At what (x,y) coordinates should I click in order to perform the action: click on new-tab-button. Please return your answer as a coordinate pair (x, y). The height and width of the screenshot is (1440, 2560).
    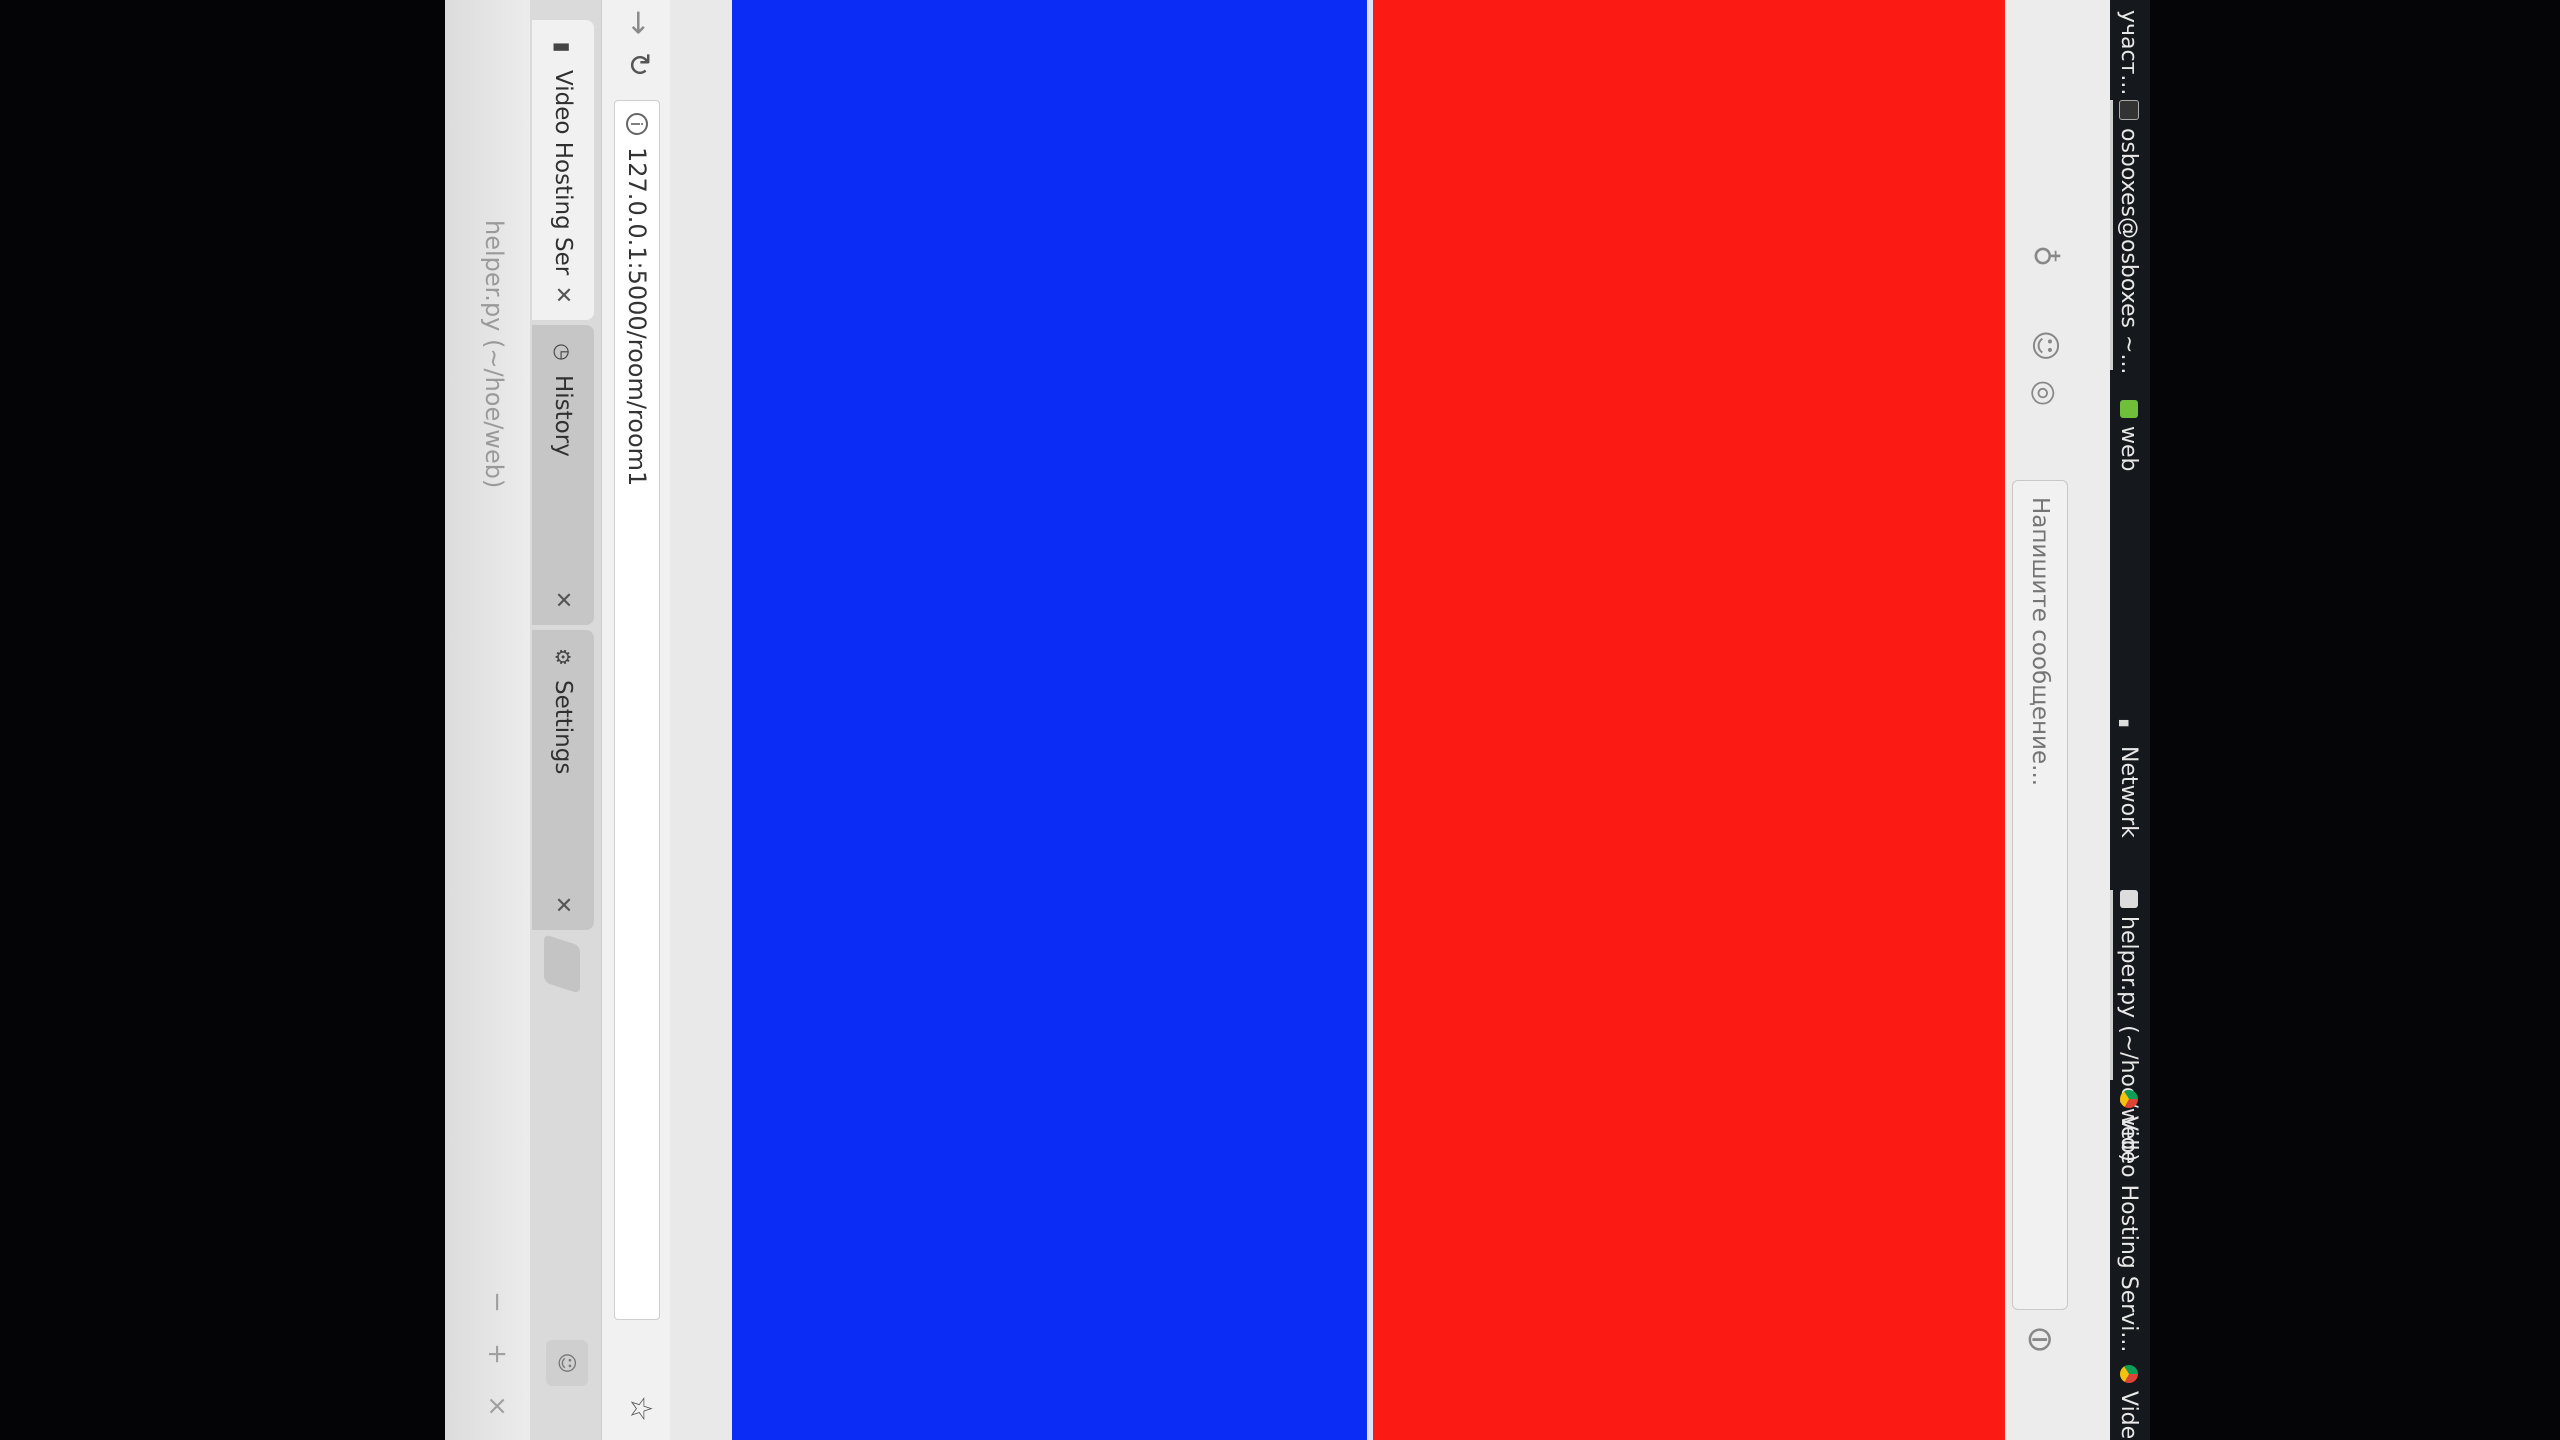
    Looking at the image, I should click on (562, 964).